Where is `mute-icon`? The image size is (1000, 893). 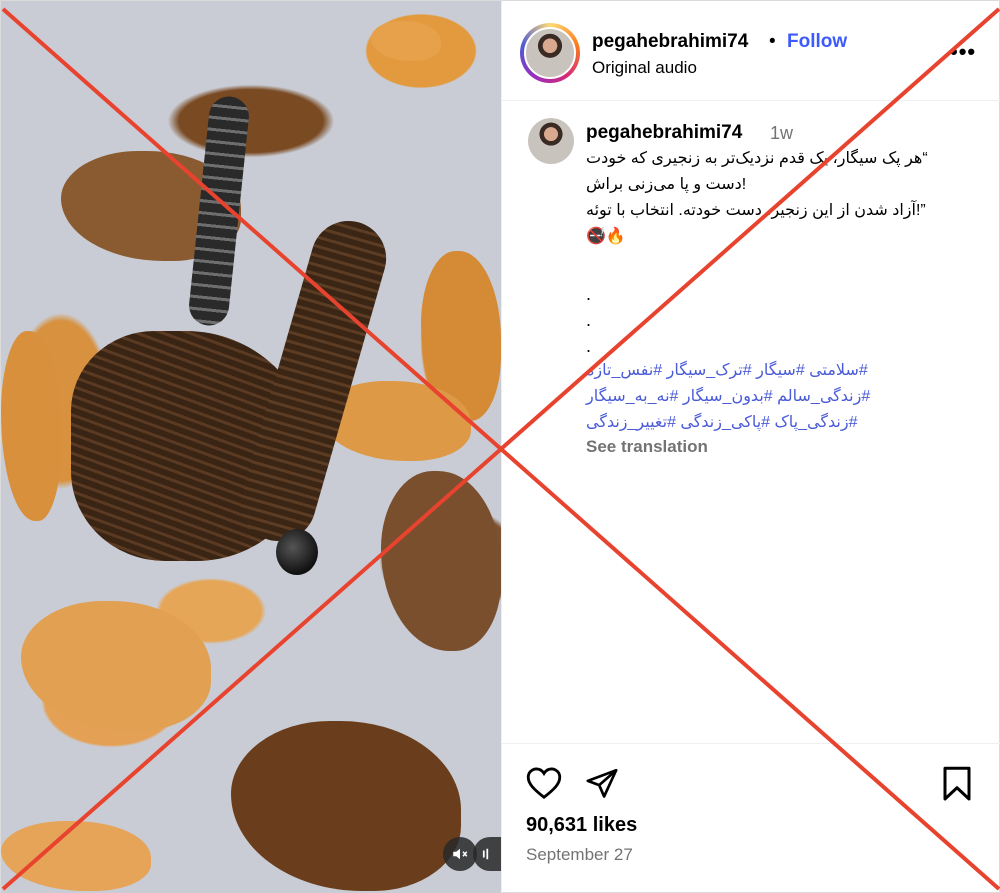
mute-icon is located at coordinates (460, 854).